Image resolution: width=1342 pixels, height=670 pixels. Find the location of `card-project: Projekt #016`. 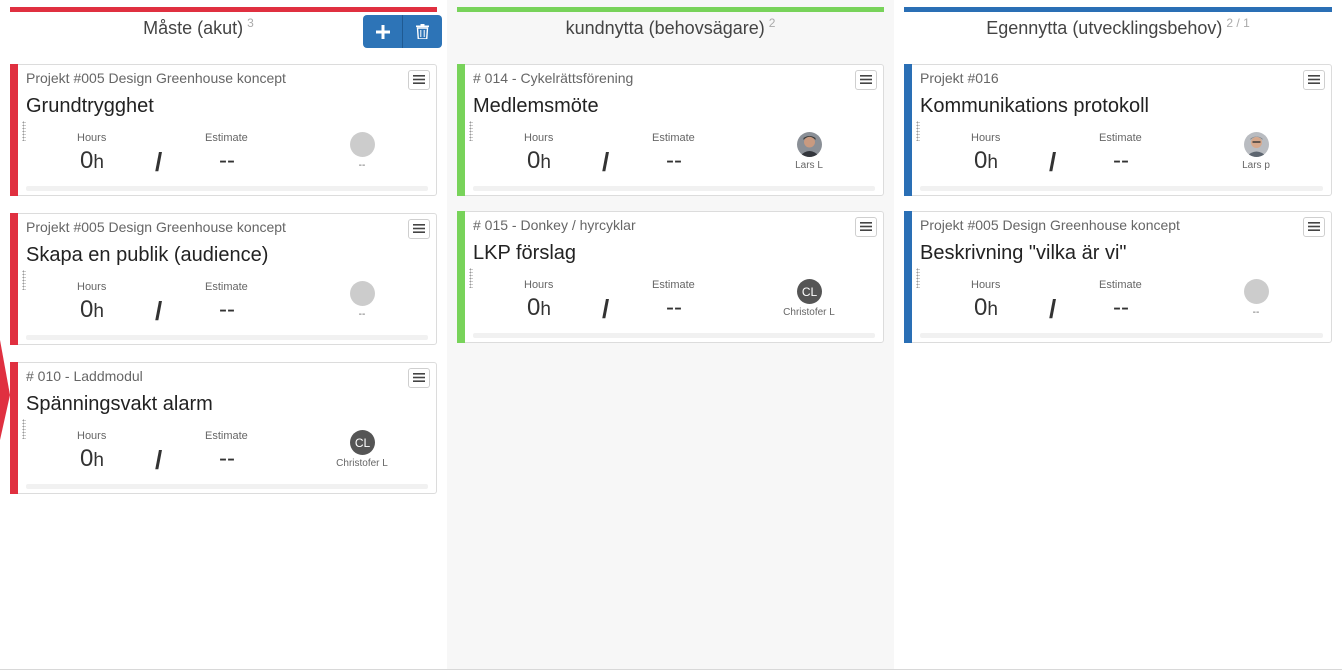

card-project: Projekt #016 is located at coordinates (959, 78).